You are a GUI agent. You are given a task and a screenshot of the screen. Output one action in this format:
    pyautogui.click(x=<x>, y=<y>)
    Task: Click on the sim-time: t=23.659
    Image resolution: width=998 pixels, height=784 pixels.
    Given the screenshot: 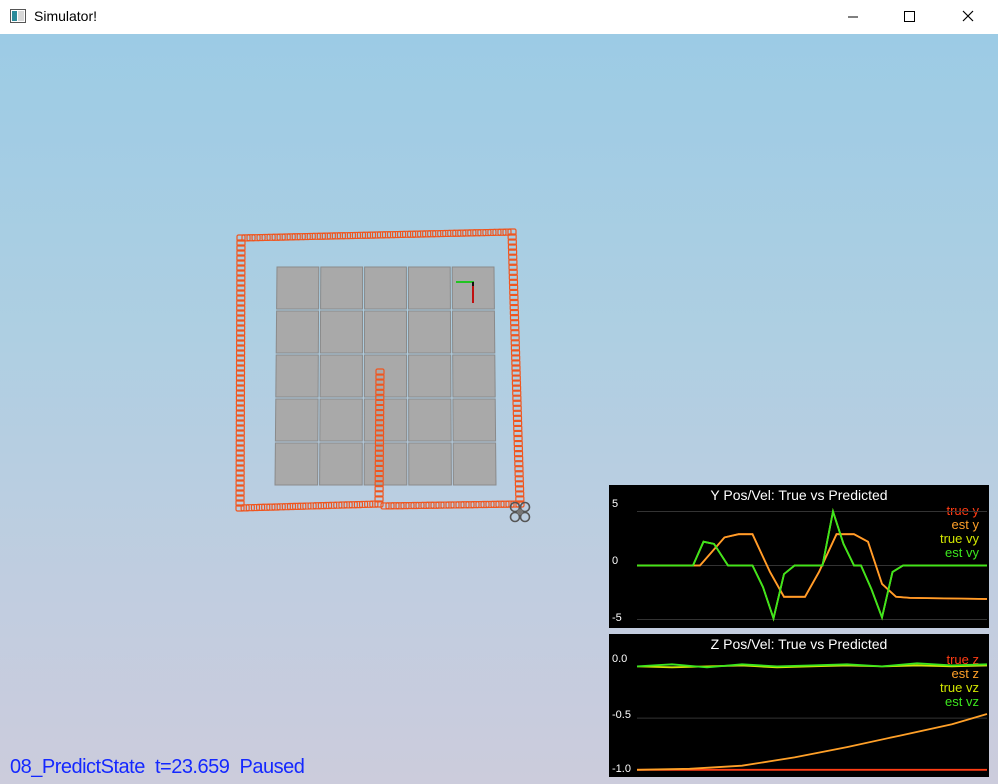 What is the action you would take?
    pyautogui.click(x=192, y=767)
    